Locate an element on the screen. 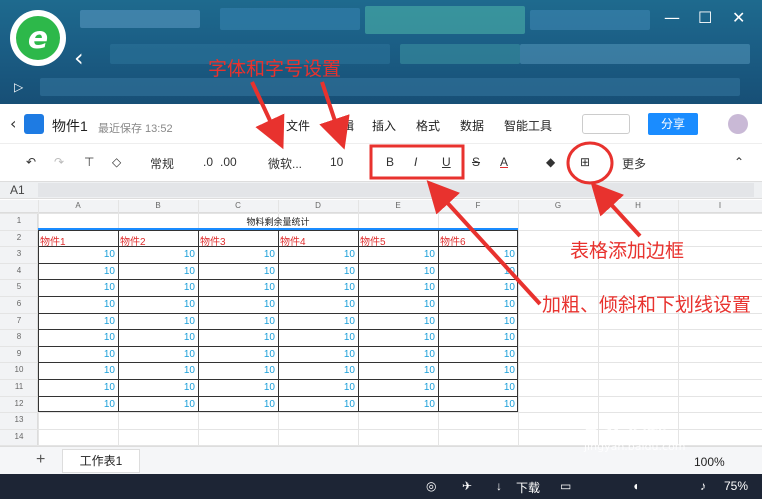  font-color-button: A is located at coordinates (504, 162).